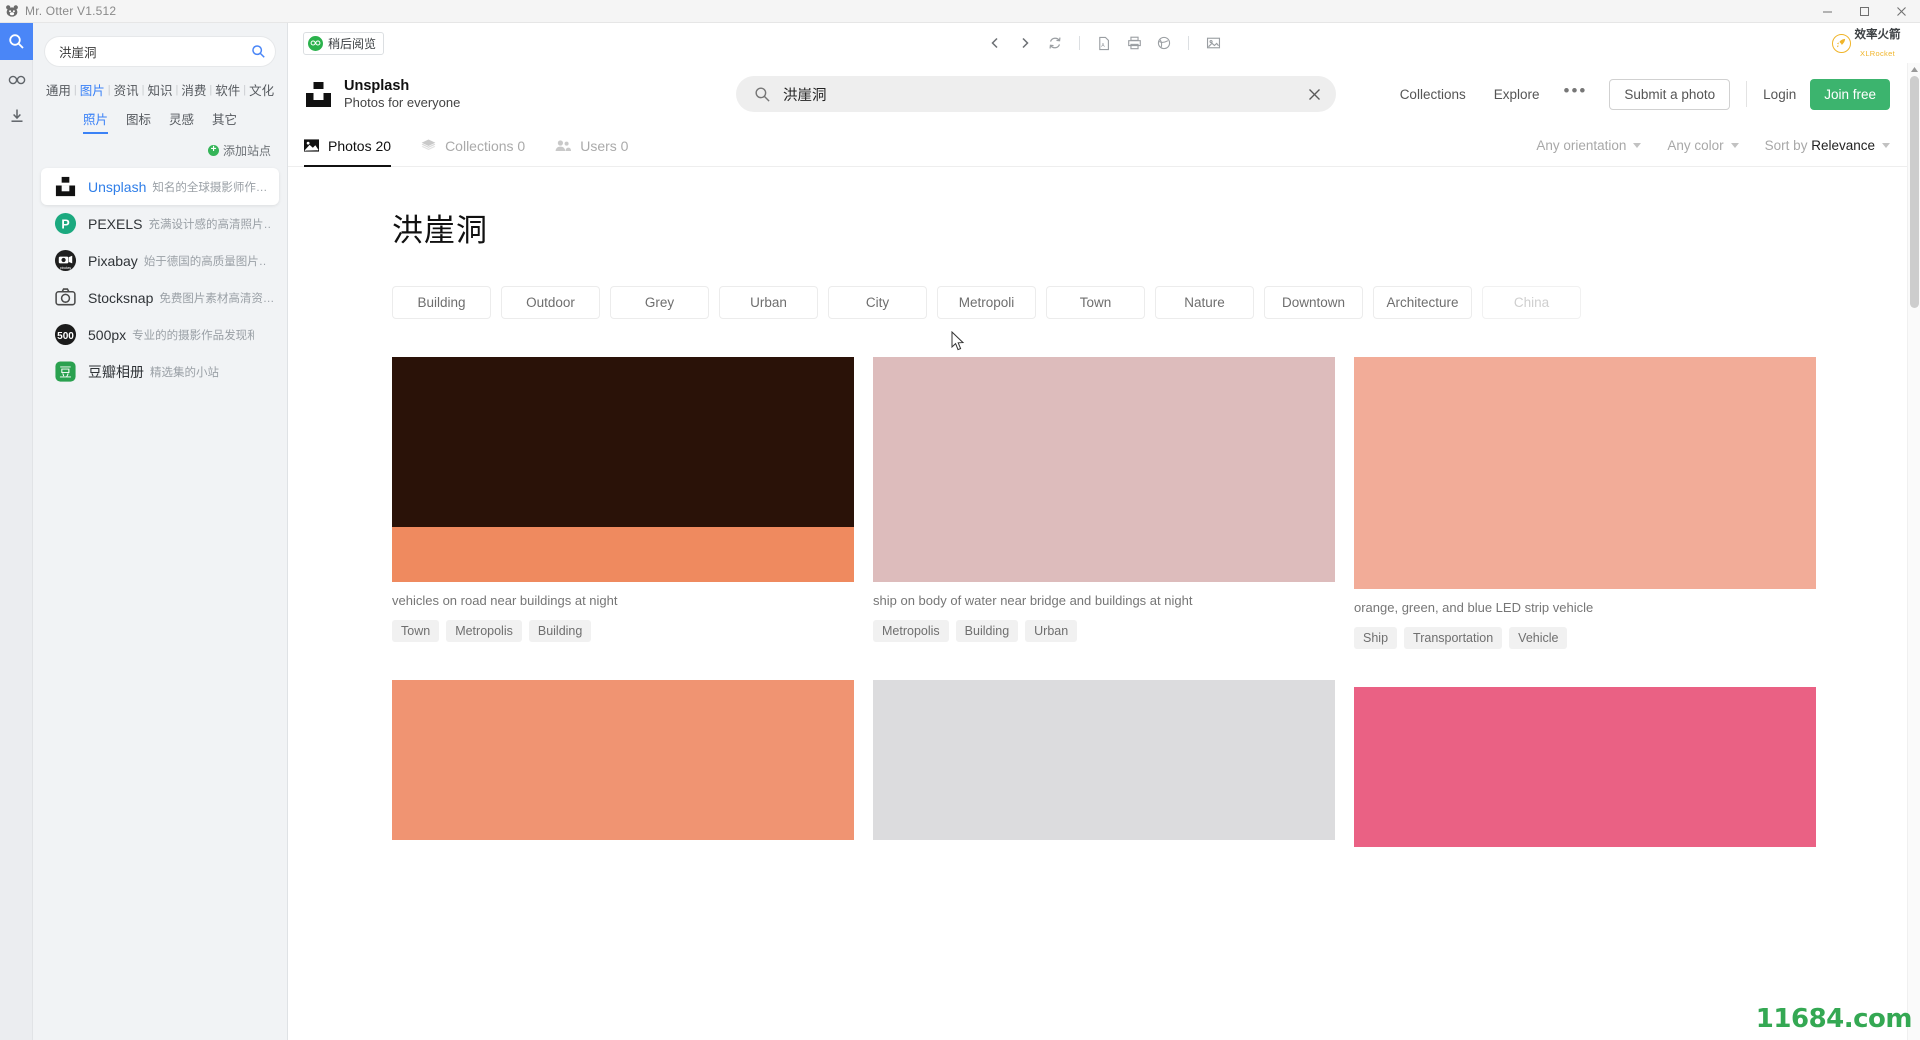 The height and width of the screenshot is (1040, 1920). What do you see at coordinates (1314, 94) in the screenshot?
I see `close-icon` at bounding box center [1314, 94].